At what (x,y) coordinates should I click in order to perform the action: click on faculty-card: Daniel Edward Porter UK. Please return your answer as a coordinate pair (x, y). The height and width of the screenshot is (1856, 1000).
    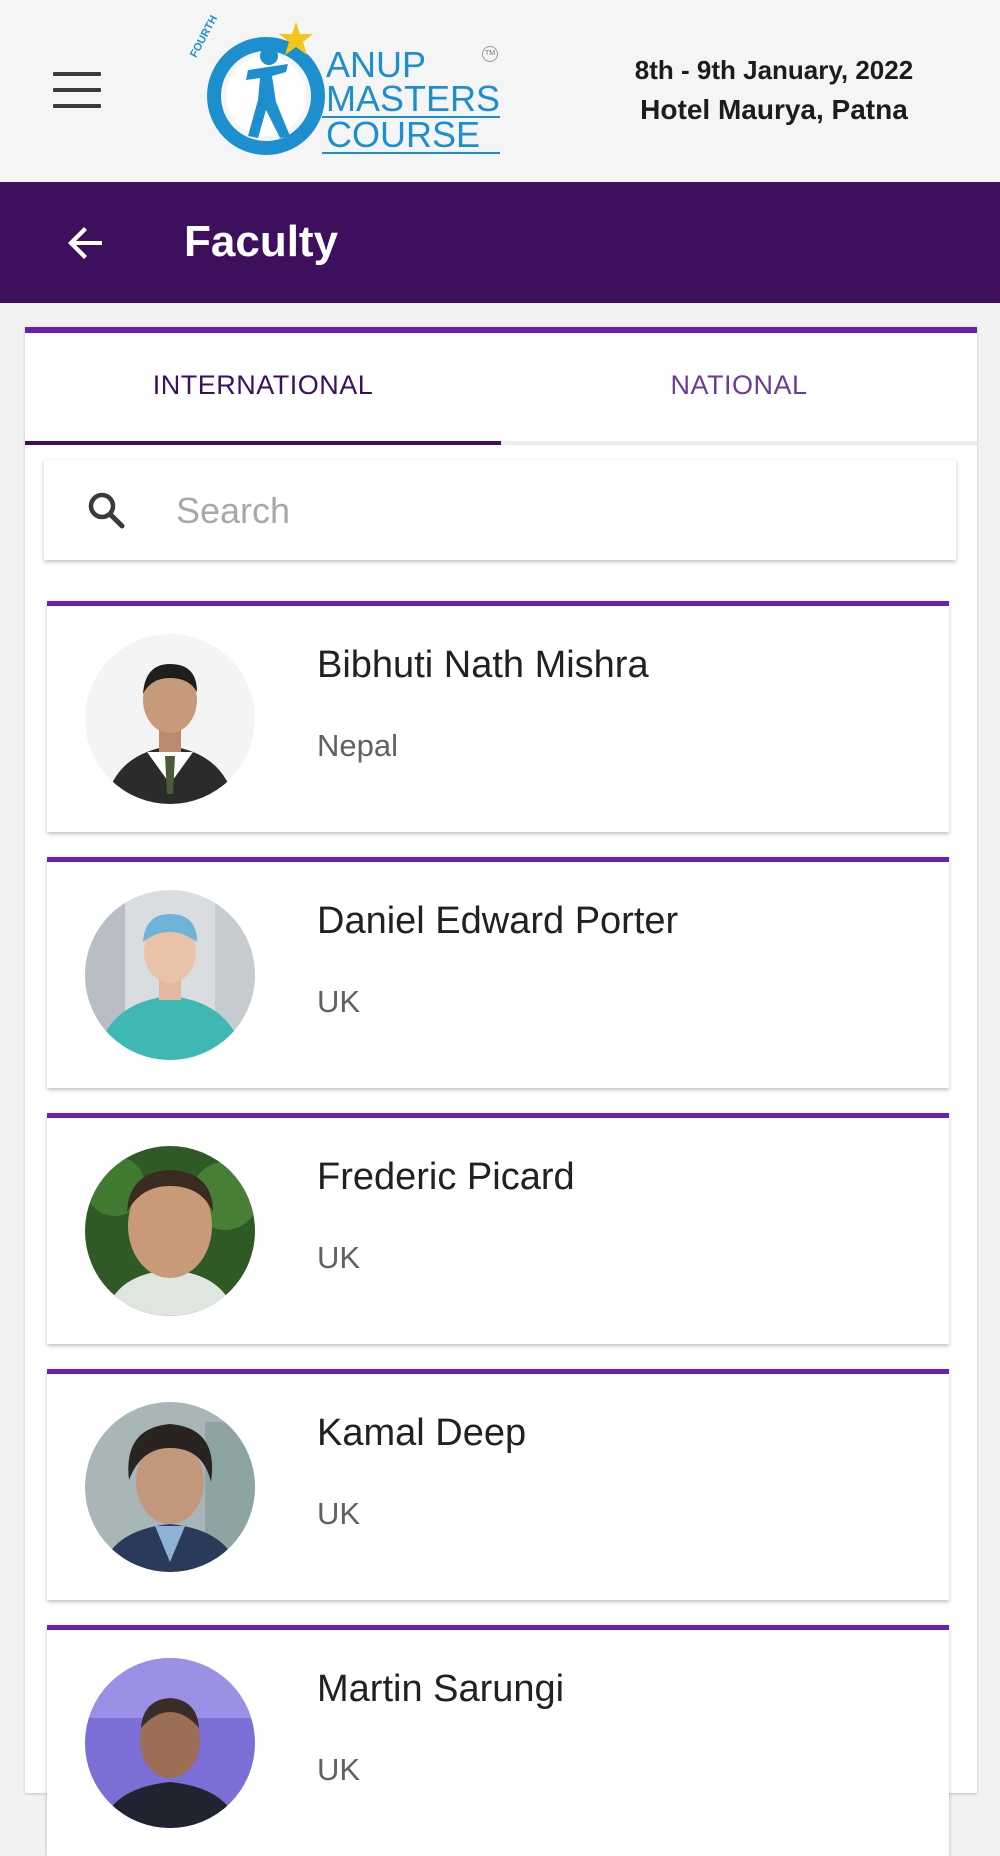
    Looking at the image, I should click on (498, 972).